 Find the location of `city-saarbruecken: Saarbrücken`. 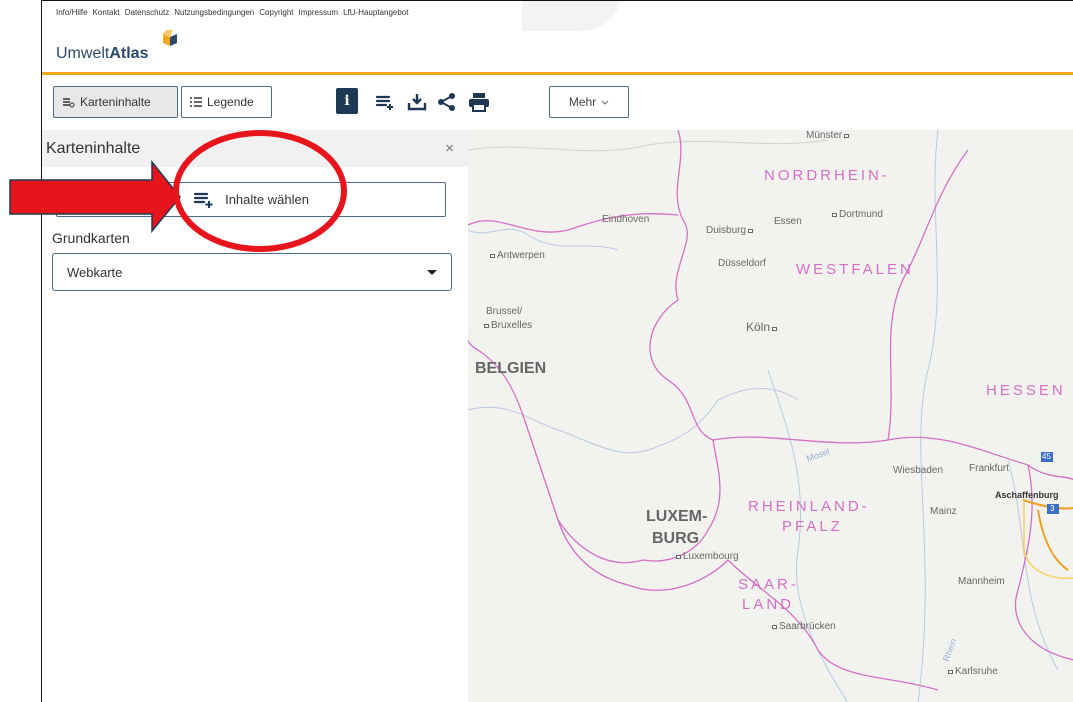

city-saarbruecken: Saarbrücken is located at coordinates (803, 626).